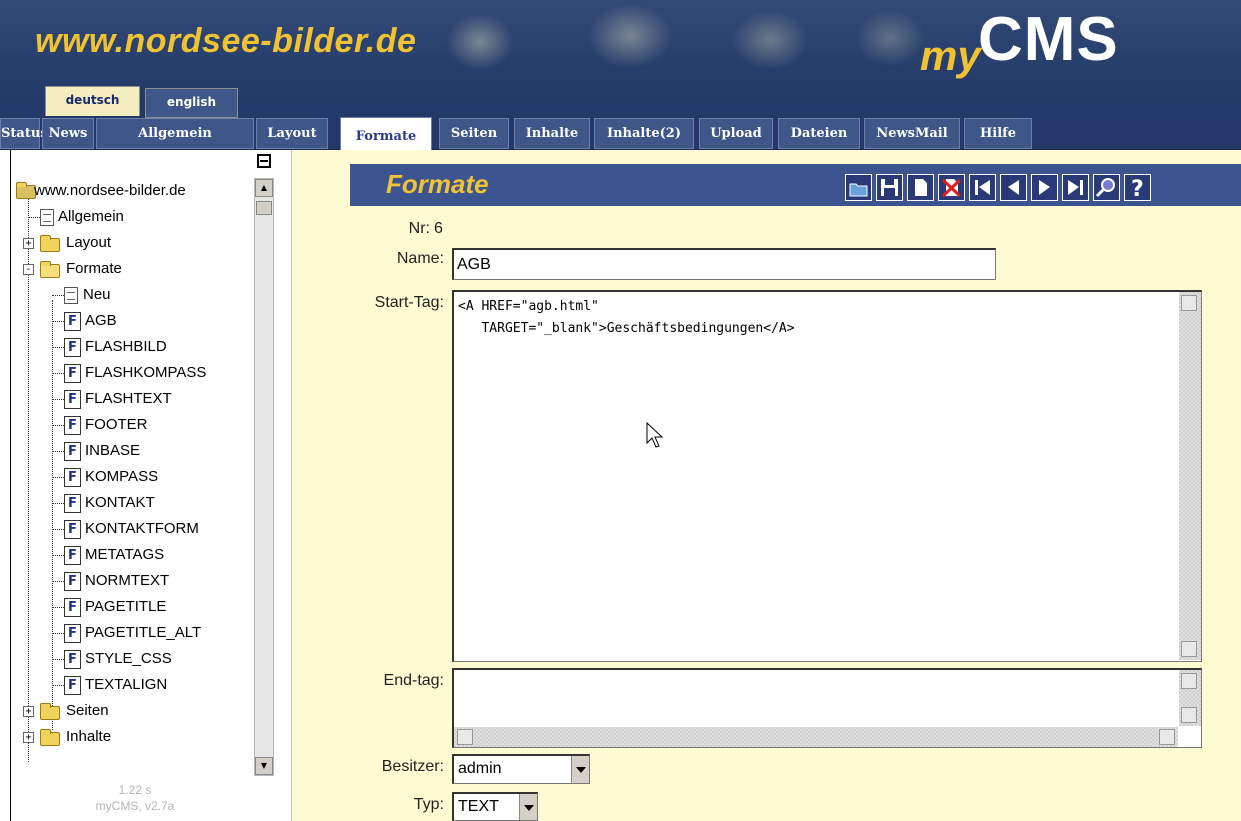  I want to click on new-document-icon, so click(71, 295).